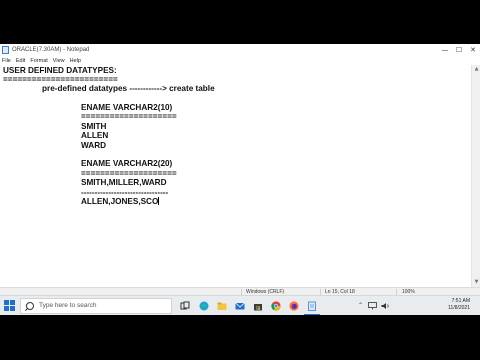  Describe the element at coordinates (476, 282) in the screenshot. I see `scroll-down-icon: ▼` at that location.